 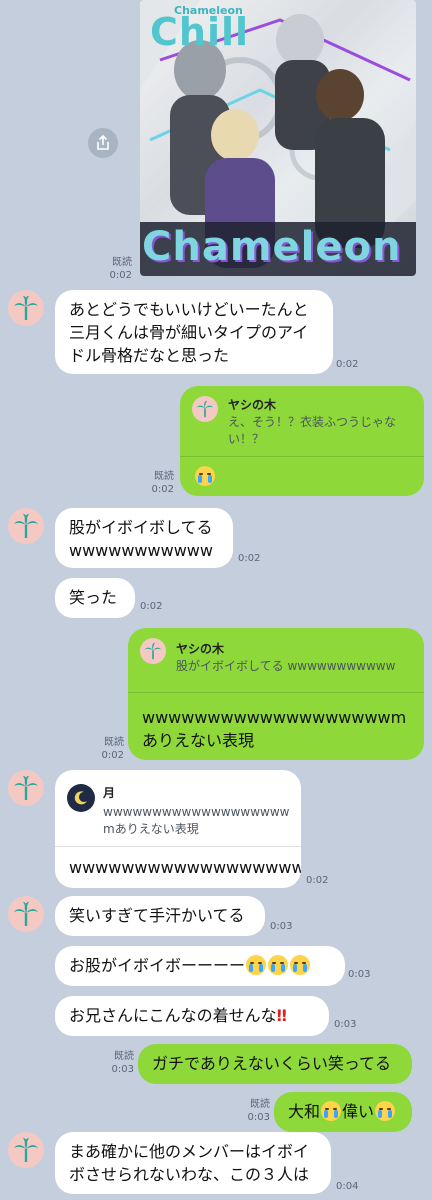 What do you see at coordinates (144, 538) in the screenshot?
I see `message-bubble: 股がイボイボしてる wwwwwwwwwww` at bounding box center [144, 538].